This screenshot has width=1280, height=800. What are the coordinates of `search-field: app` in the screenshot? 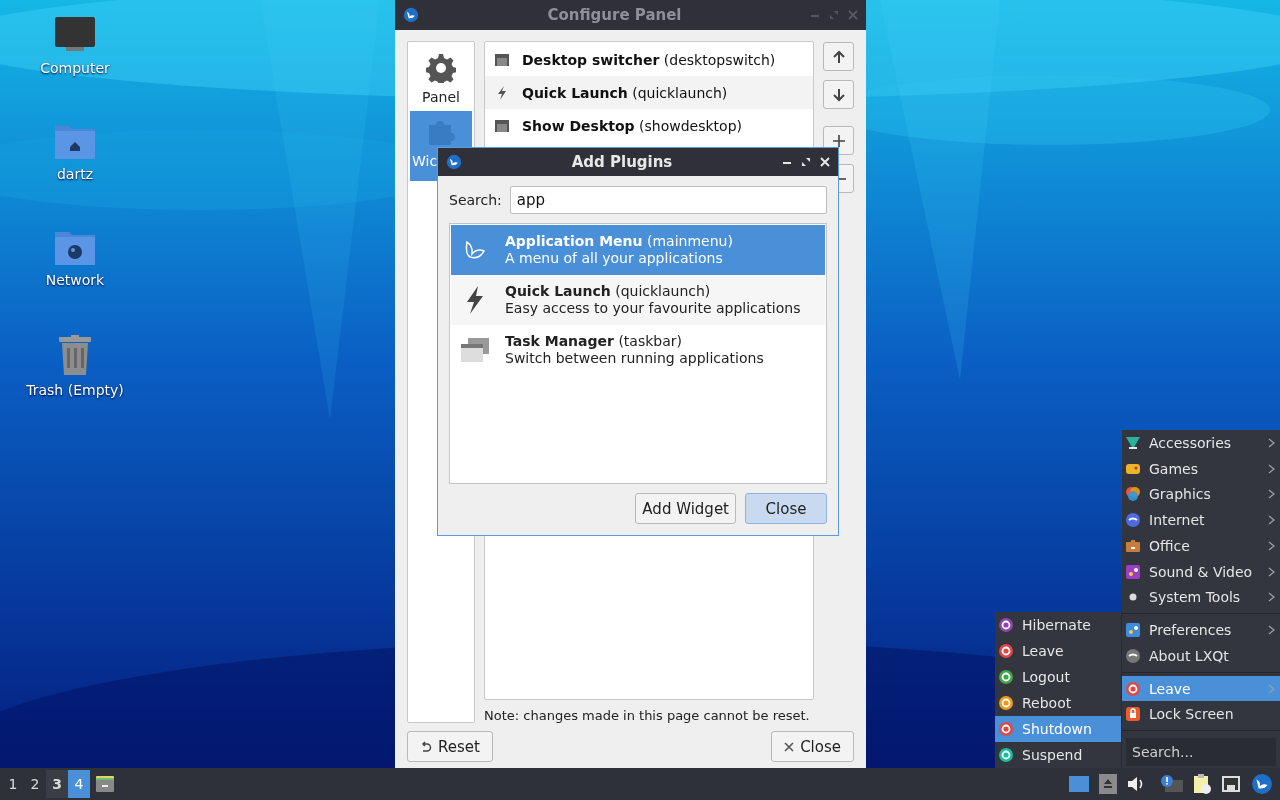 It's located at (668, 200).